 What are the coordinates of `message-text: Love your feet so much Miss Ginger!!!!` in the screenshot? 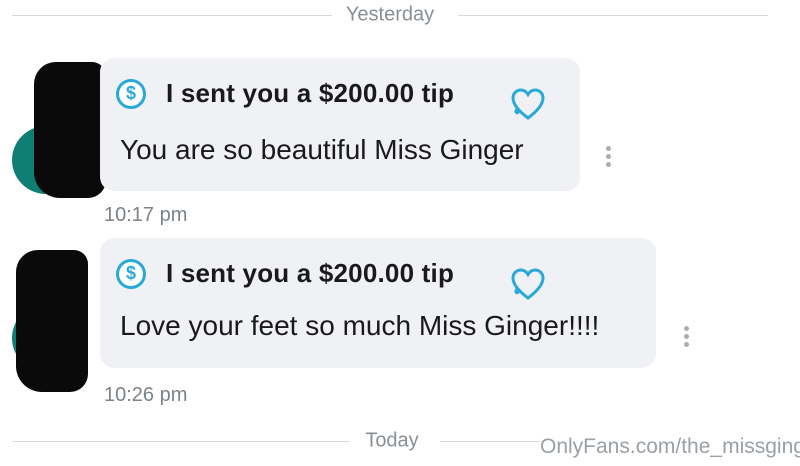 It's located at (360, 325).